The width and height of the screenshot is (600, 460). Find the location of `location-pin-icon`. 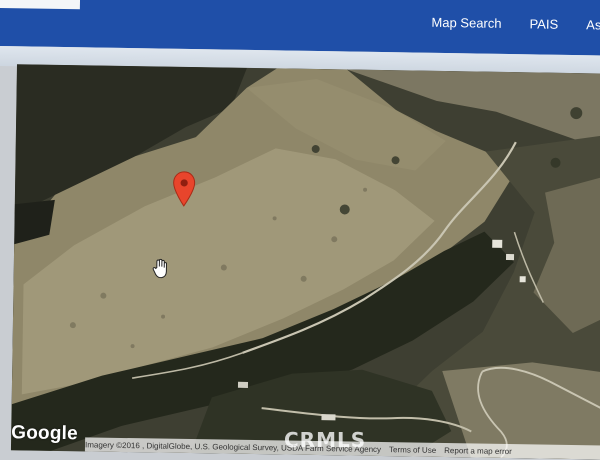

location-pin-icon is located at coordinates (184, 189).